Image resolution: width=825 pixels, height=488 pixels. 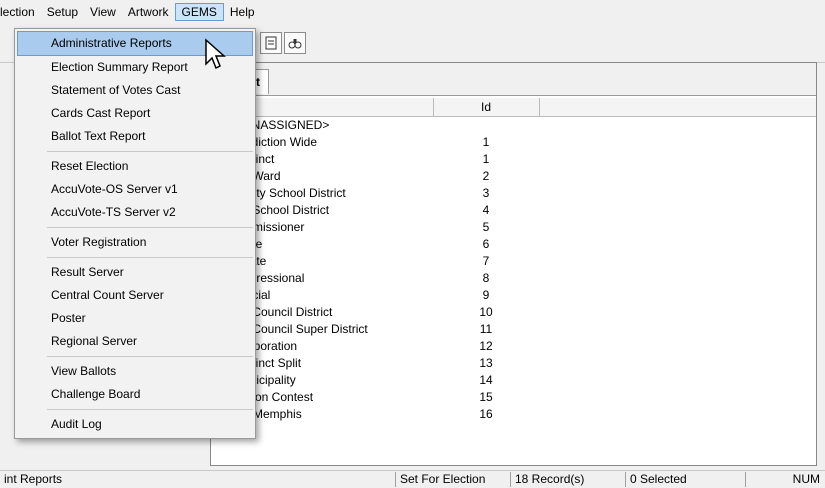 What do you see at coordinates (513, 278) in the screenshot?
I see `table-row: ngressional 8` at bounding box center [513, 278].